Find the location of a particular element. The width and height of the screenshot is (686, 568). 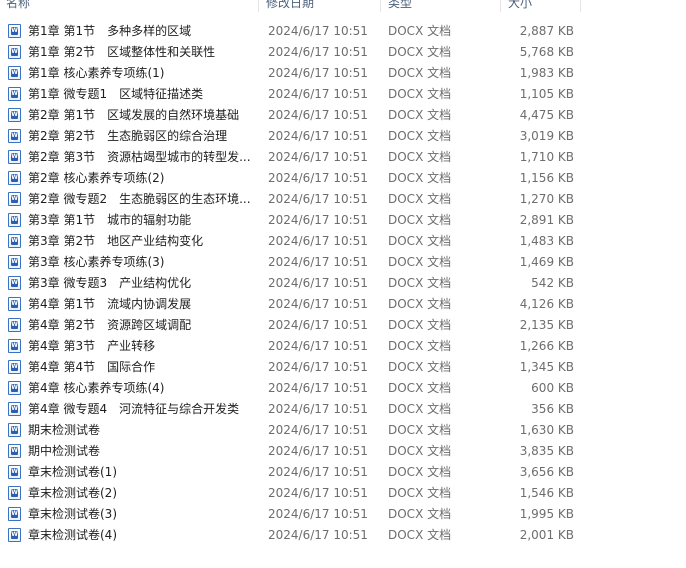

file-row: 章末检测试卷(1) 2024/6/17 10:51 DOCX 文档 3,656 KB is located at coordinates (290, 472).